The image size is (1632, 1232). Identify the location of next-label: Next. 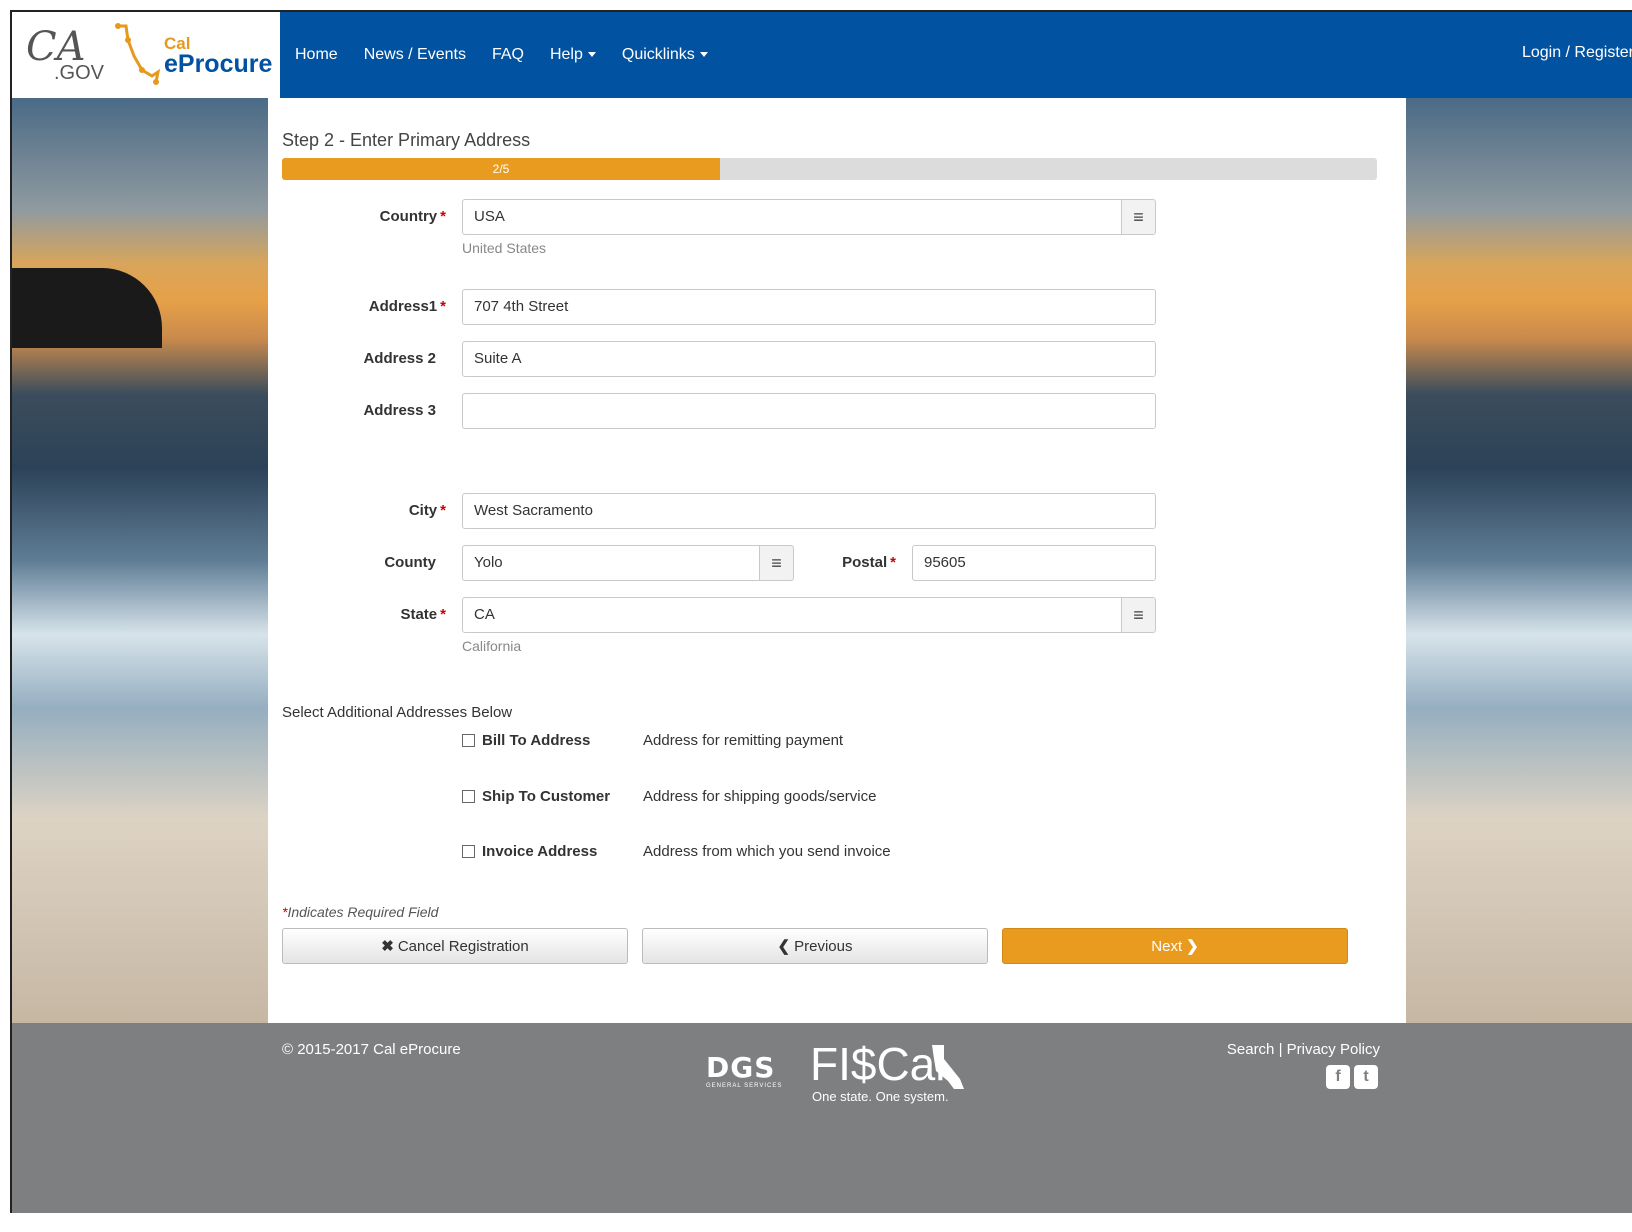
(1167, 946).